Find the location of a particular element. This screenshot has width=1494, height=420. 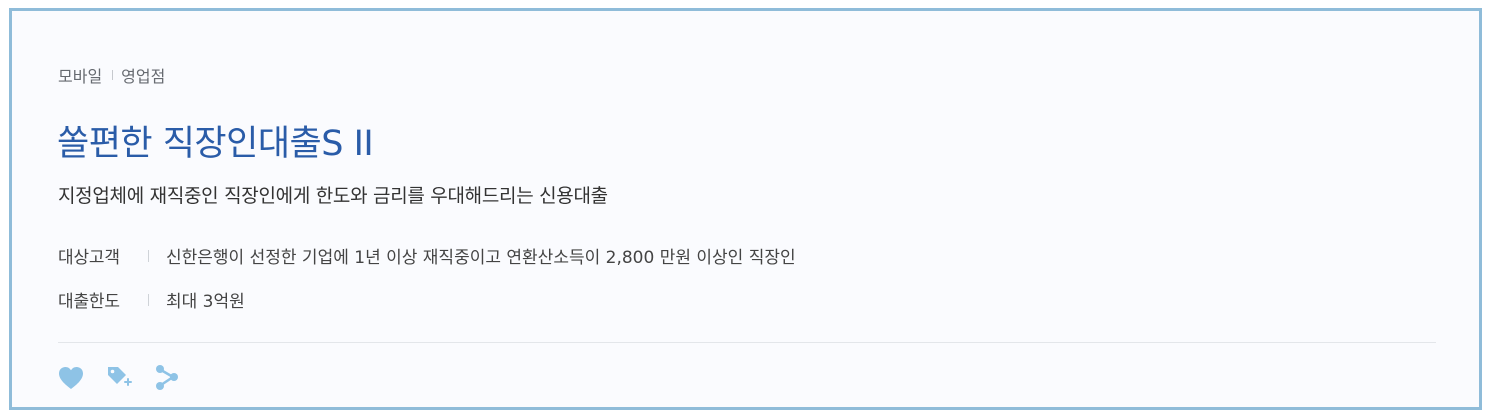

channel-mobile: 모바일 is located at coordinates (80, 76).